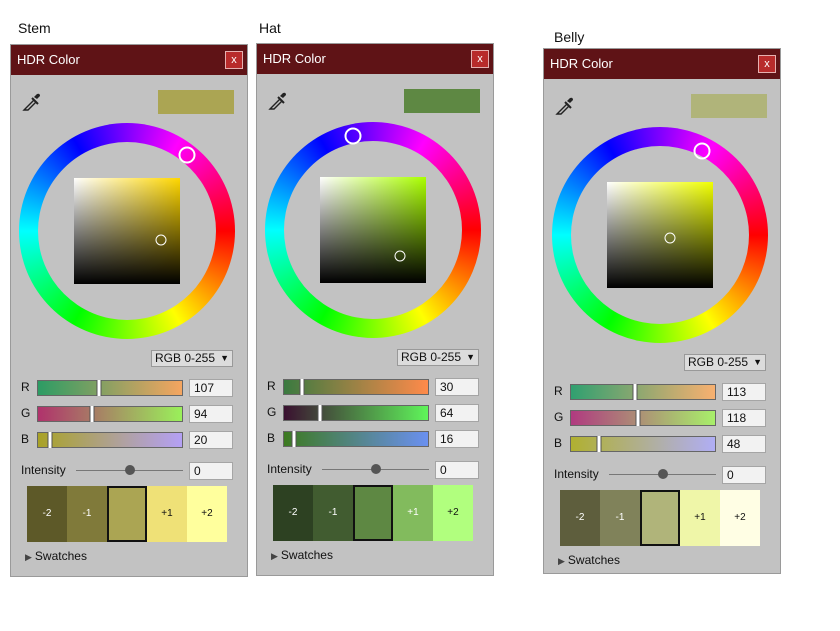 The height and width of the screenshot is (631, 840). Describe the element at coordinates (569, 37) in the screenshot. I see `panel-belly-label: Belly` at that location.